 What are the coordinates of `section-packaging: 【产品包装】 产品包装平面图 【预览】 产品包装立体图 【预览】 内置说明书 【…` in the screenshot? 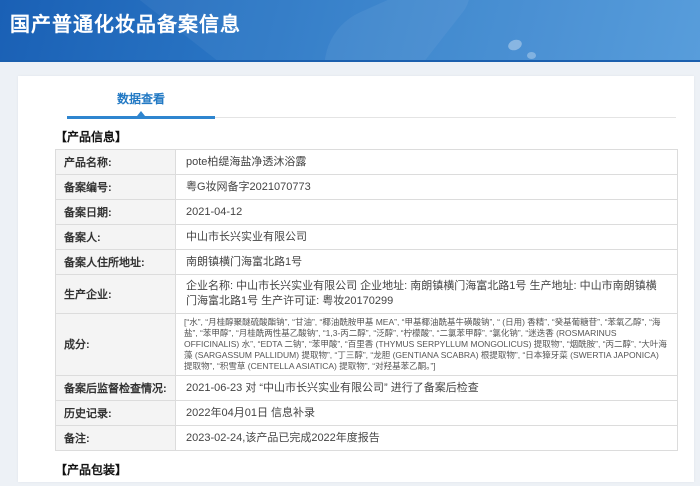 It's located at (366, 473).